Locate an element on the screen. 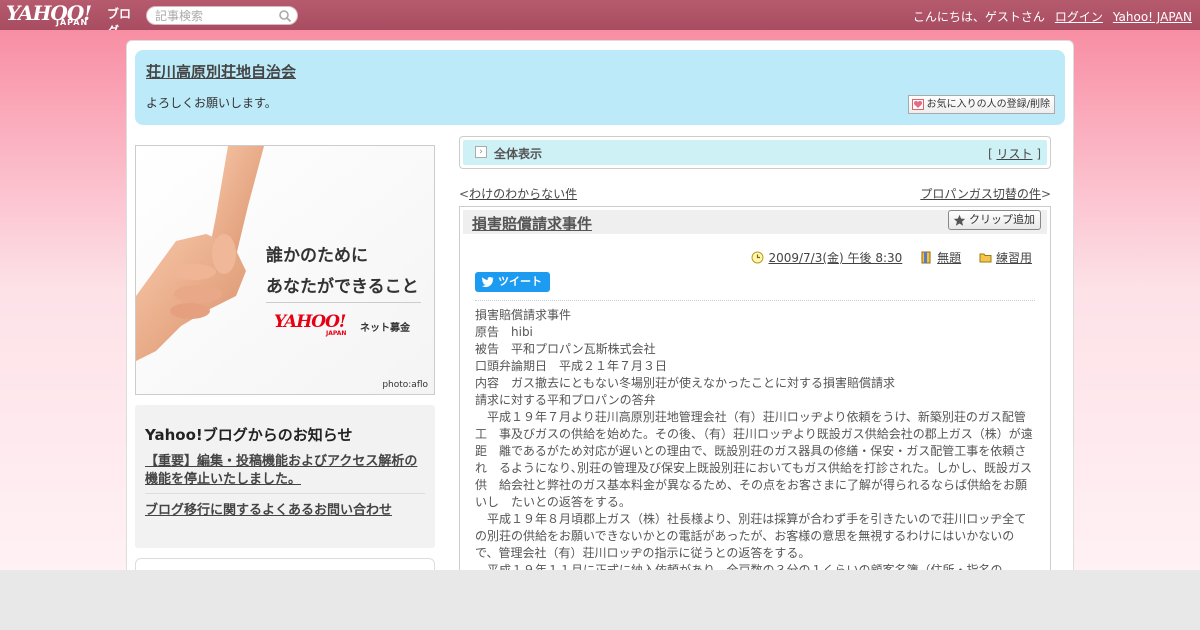 The image size is (1200, 630). prev-article-link: わけのわからない件 is located at coordinates (523, 194).